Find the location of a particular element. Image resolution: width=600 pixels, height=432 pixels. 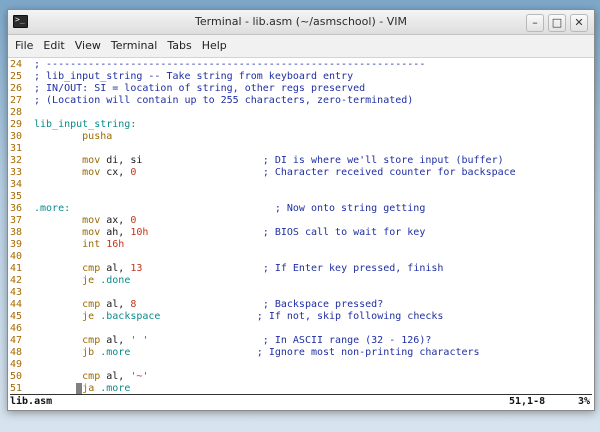

code-token: ; If Enter key pressed, finish is located at coordinates (353, 268).